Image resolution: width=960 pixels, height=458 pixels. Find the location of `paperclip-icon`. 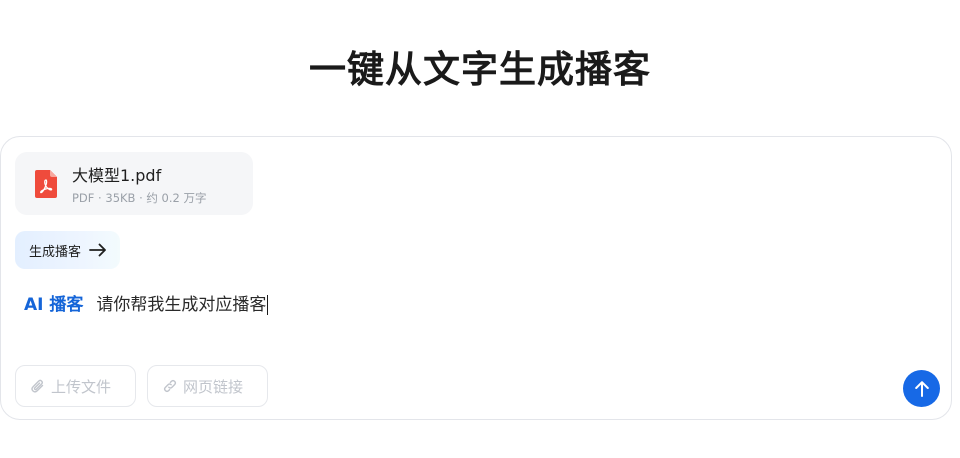

paperclip-icon is located at coordinates (37, 386).